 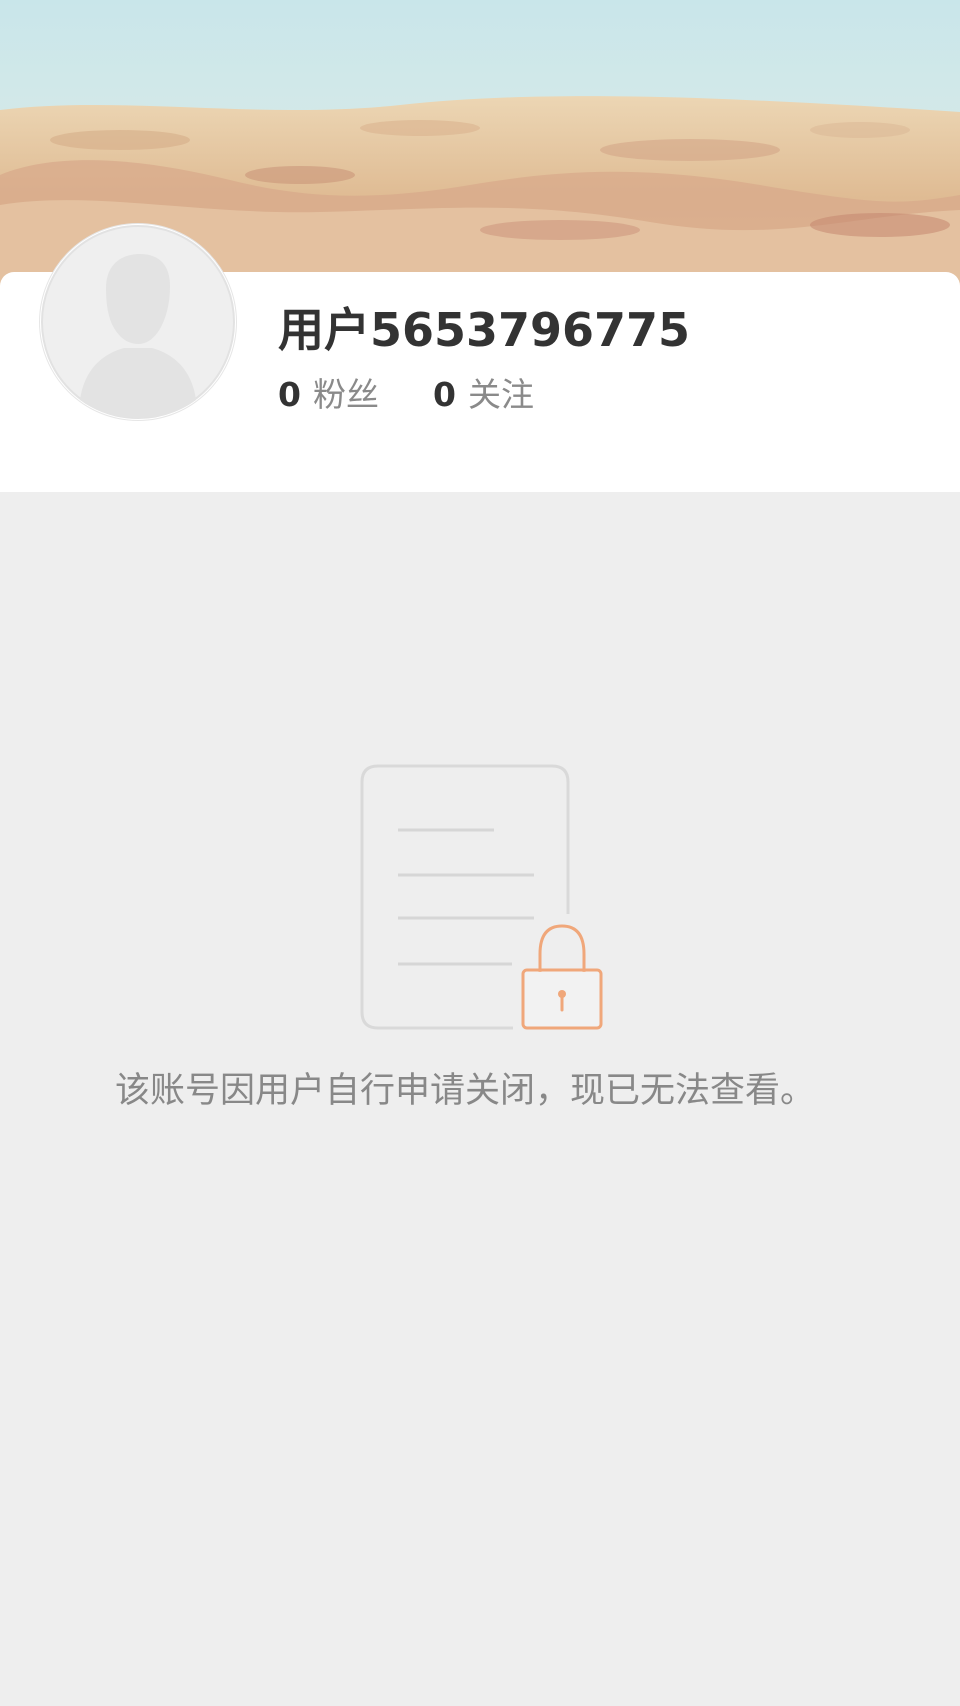 What do you see at coordinates (464, 1091) in the screenshot?
I see `account-closed-message: 该账号因用户自行申请关闭，现已无法查看。` at bounding box center [464, 1091].